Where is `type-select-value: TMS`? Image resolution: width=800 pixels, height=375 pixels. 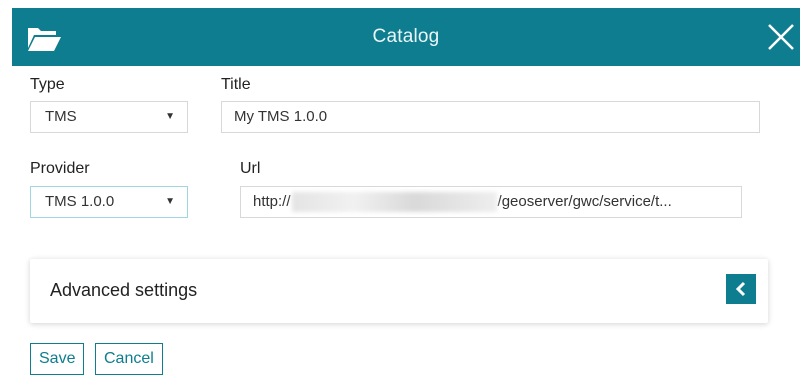 type-select-value: TMS is located at coordinates (61, 116).